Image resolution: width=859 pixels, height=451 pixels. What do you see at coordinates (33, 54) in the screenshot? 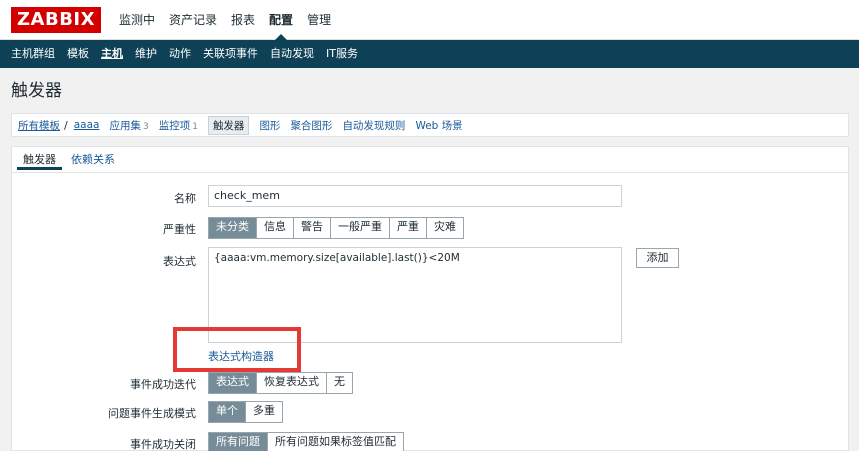
I see `sub-menu-host-groups: 主机群组` at bounding box center [33, 54].